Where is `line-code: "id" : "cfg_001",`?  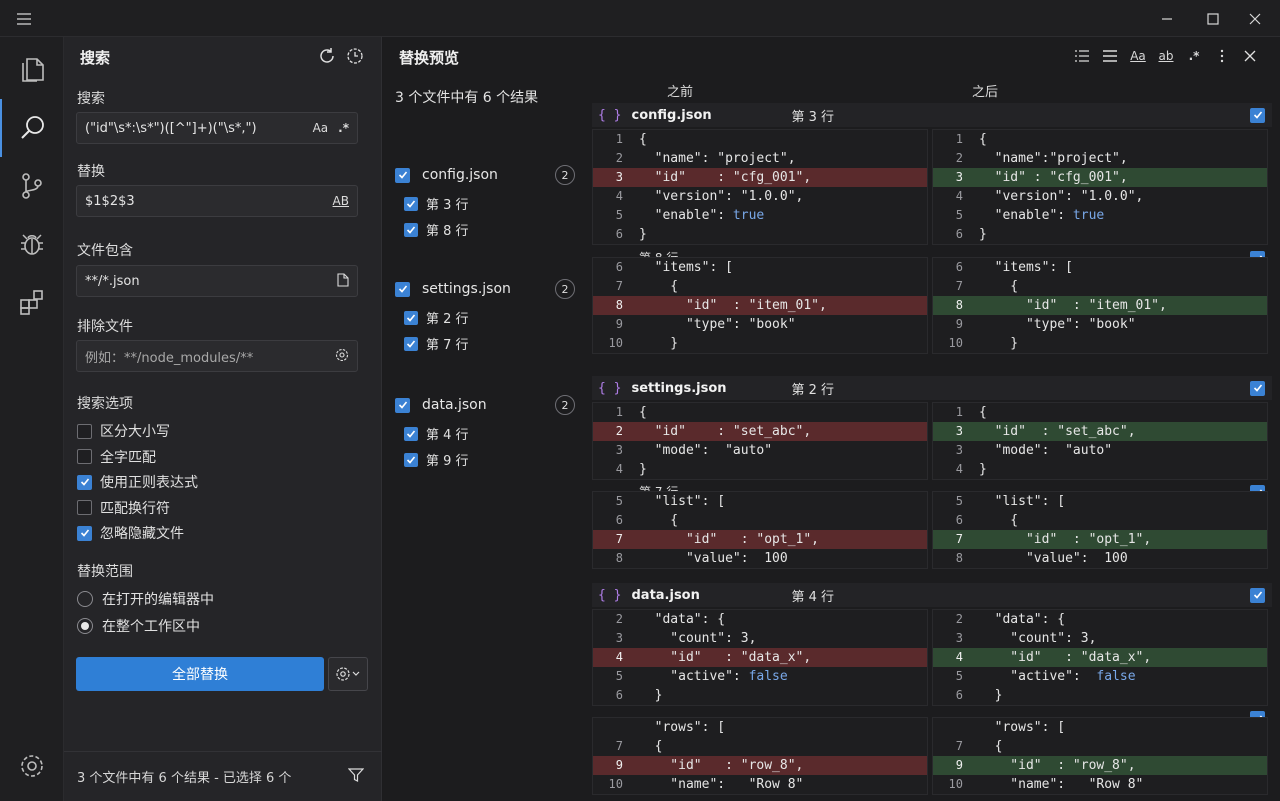
line-code: "id" : "cfg_001", is located at coordinates (1053, 177).